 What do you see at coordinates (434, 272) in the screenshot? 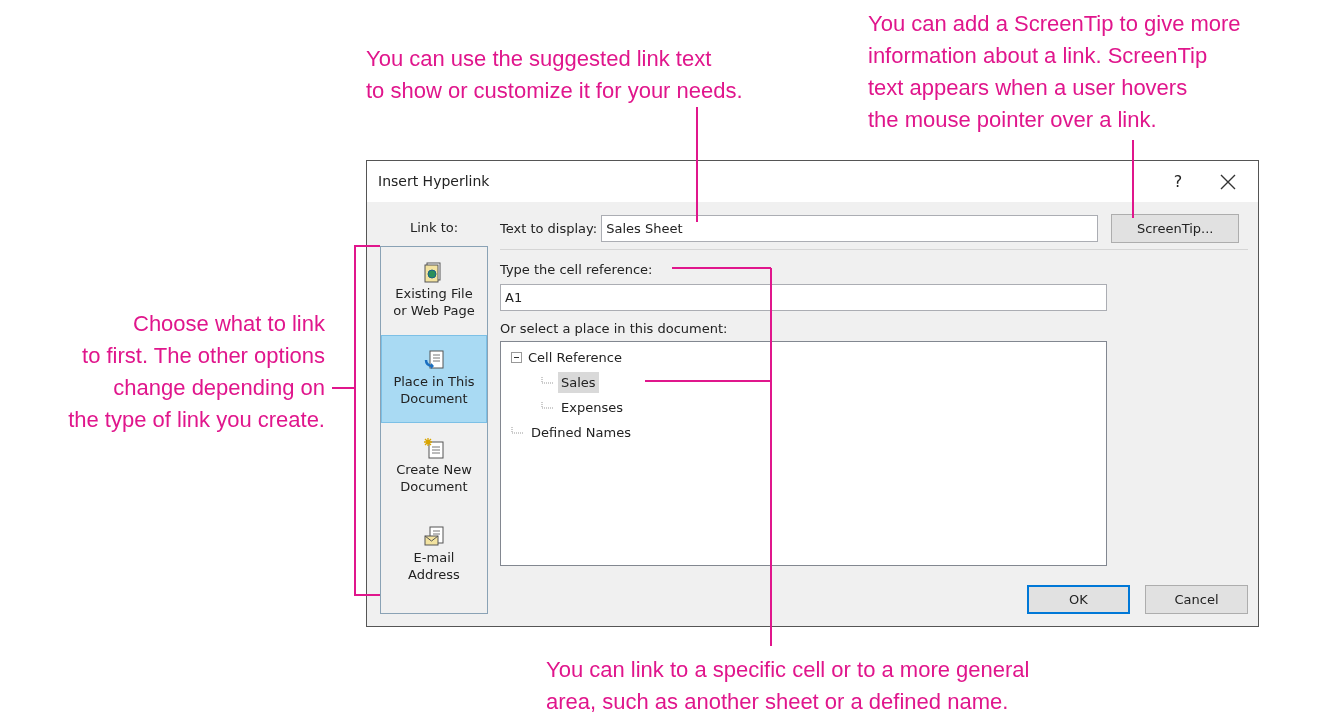
I see `document-globe-icon` at bounding box center [434, 272].